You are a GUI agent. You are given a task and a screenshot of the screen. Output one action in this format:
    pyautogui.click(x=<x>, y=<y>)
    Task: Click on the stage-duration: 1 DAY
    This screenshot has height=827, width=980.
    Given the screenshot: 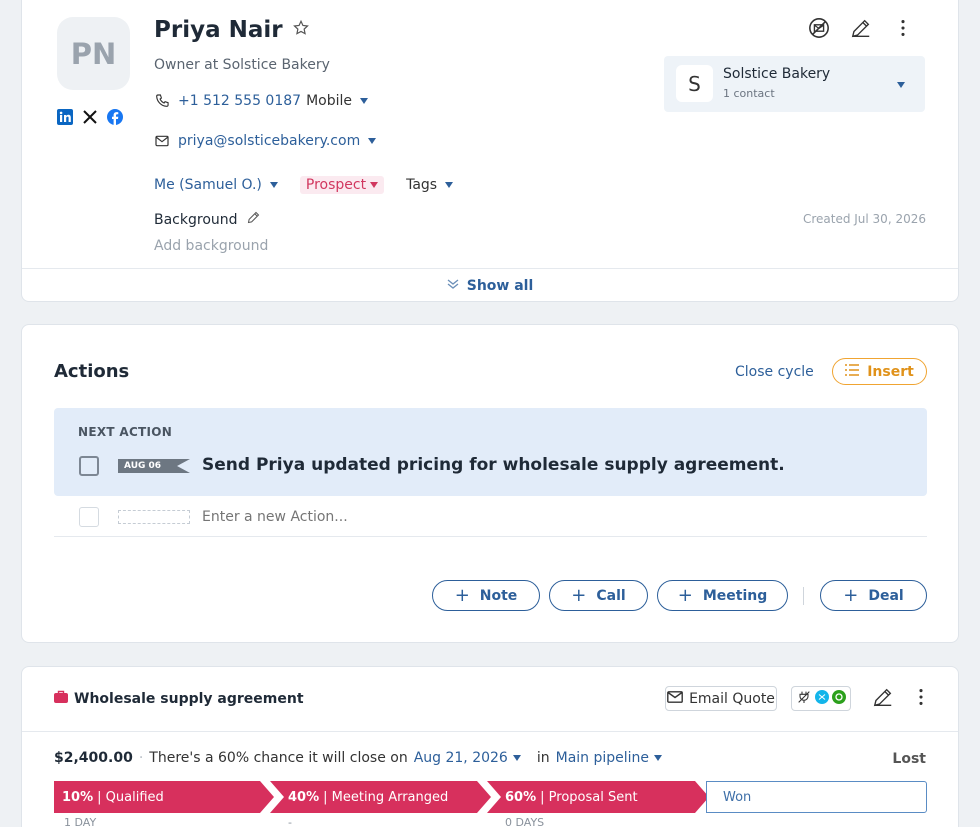 What is the action you would take?
    pyautogui.click(x=80, y=821)
    